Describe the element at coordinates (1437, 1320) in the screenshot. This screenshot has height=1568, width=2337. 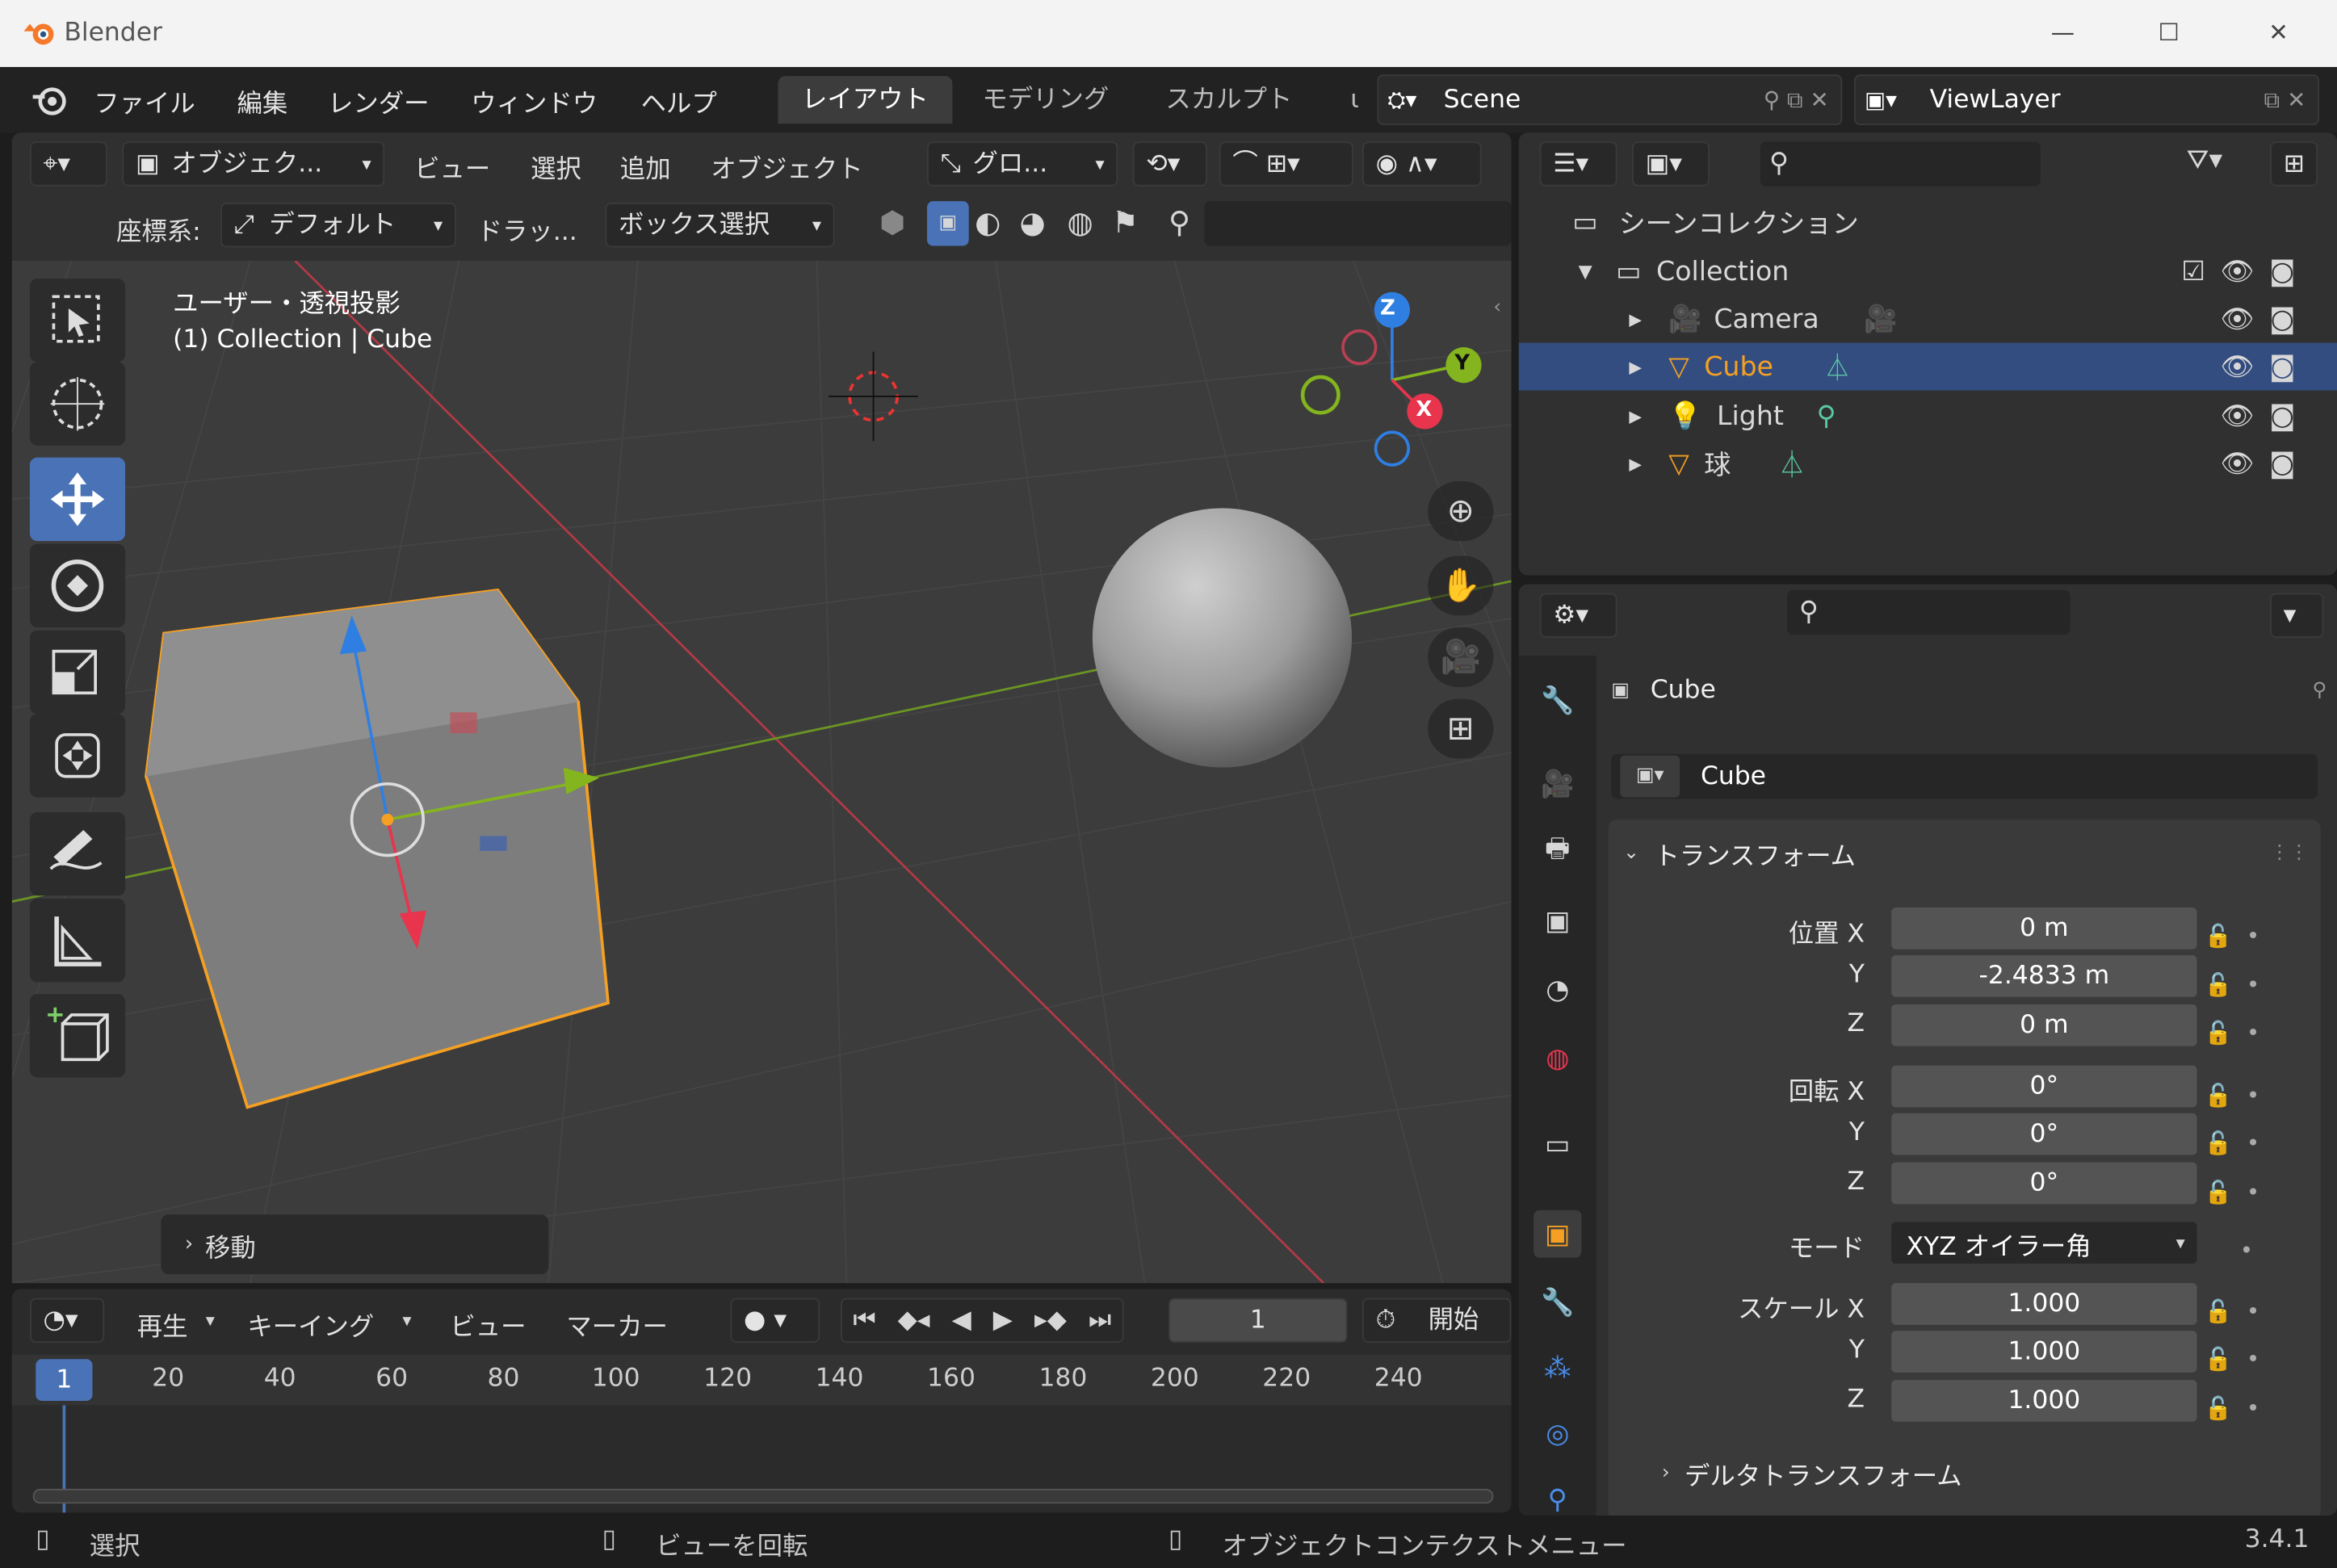
I see `preview-range-button: ⏱ 開始` at that location.